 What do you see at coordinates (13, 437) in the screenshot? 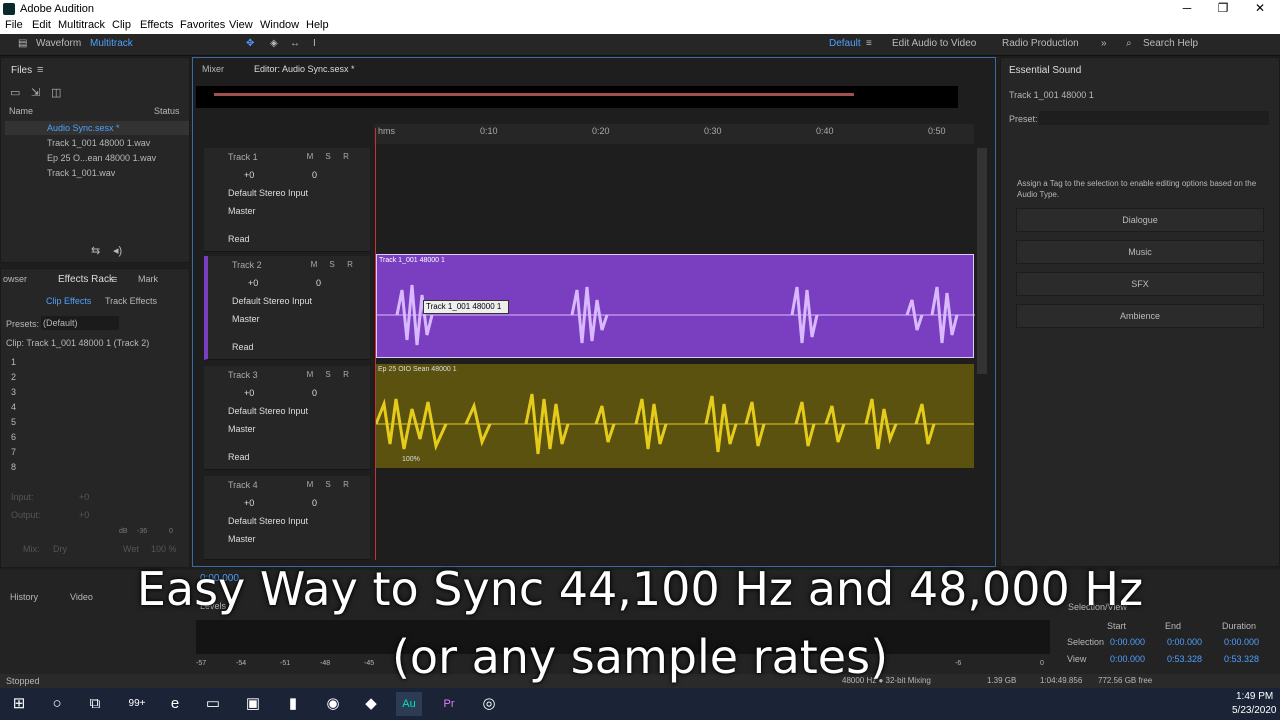
I see `fx-slot: 6` at bounding box center [13, 437].